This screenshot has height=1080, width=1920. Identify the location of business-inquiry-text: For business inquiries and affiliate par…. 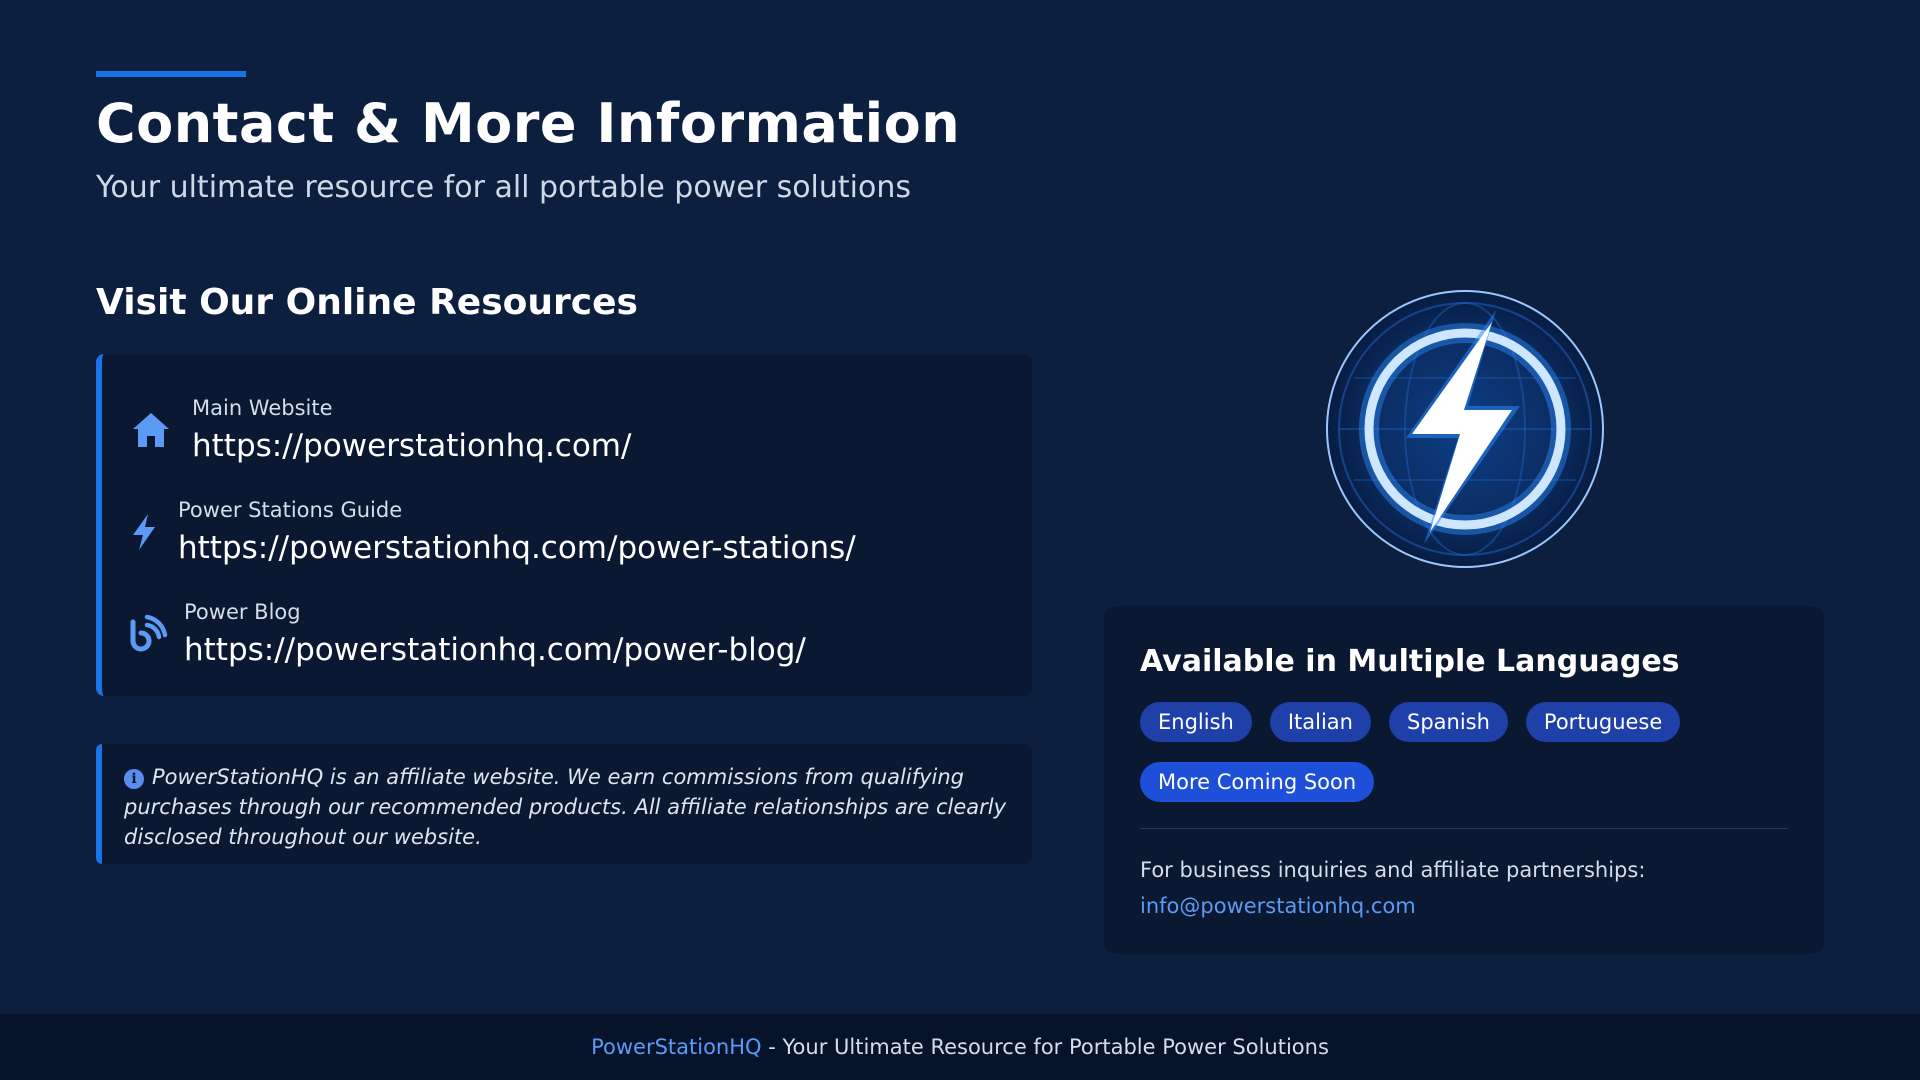
(1393, 870).